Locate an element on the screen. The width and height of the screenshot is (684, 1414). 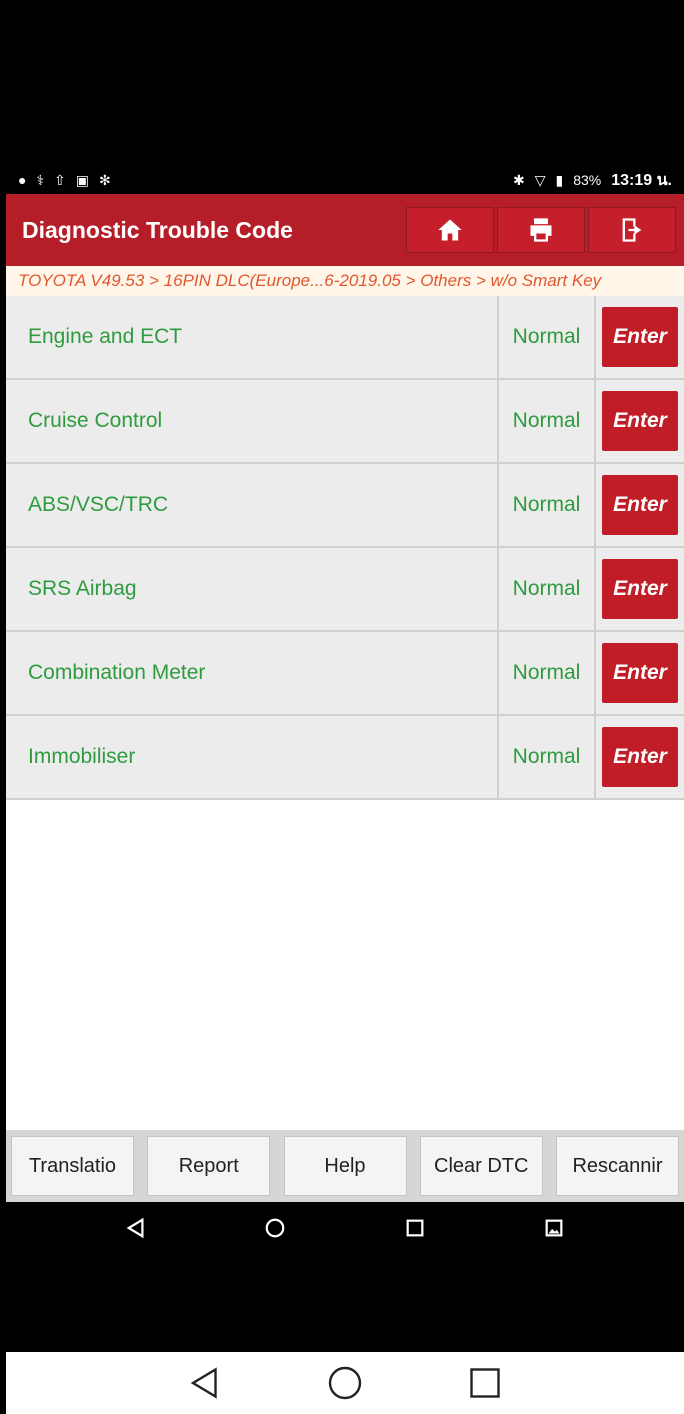
exit-icon is located at coordinates (632, 230).